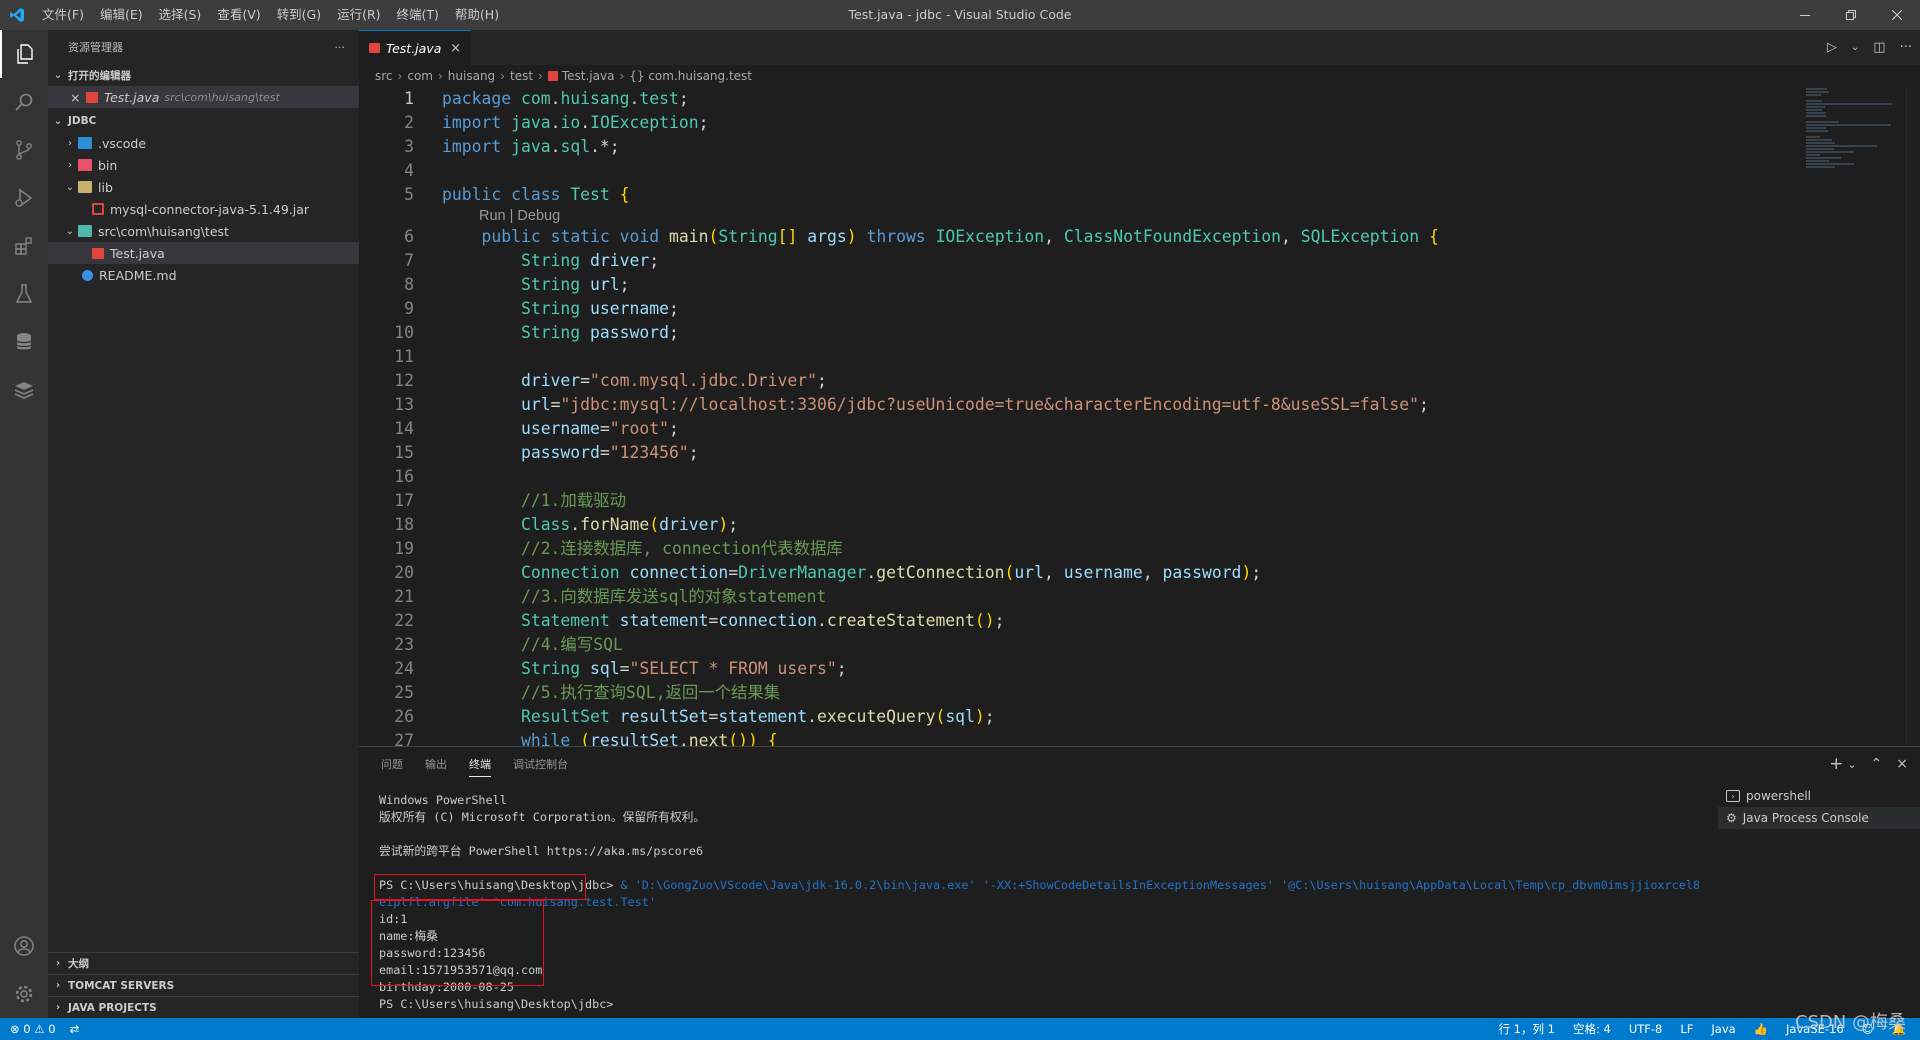  I want to click on explorer-icon, so click(24, 54).